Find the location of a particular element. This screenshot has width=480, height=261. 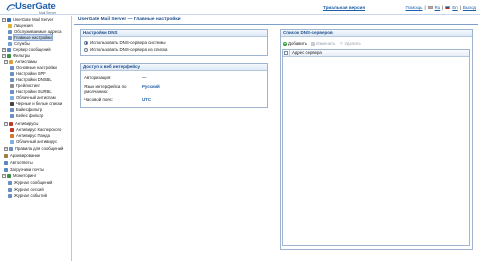

timezone-value: UTC is located at coordinates (146, 99).